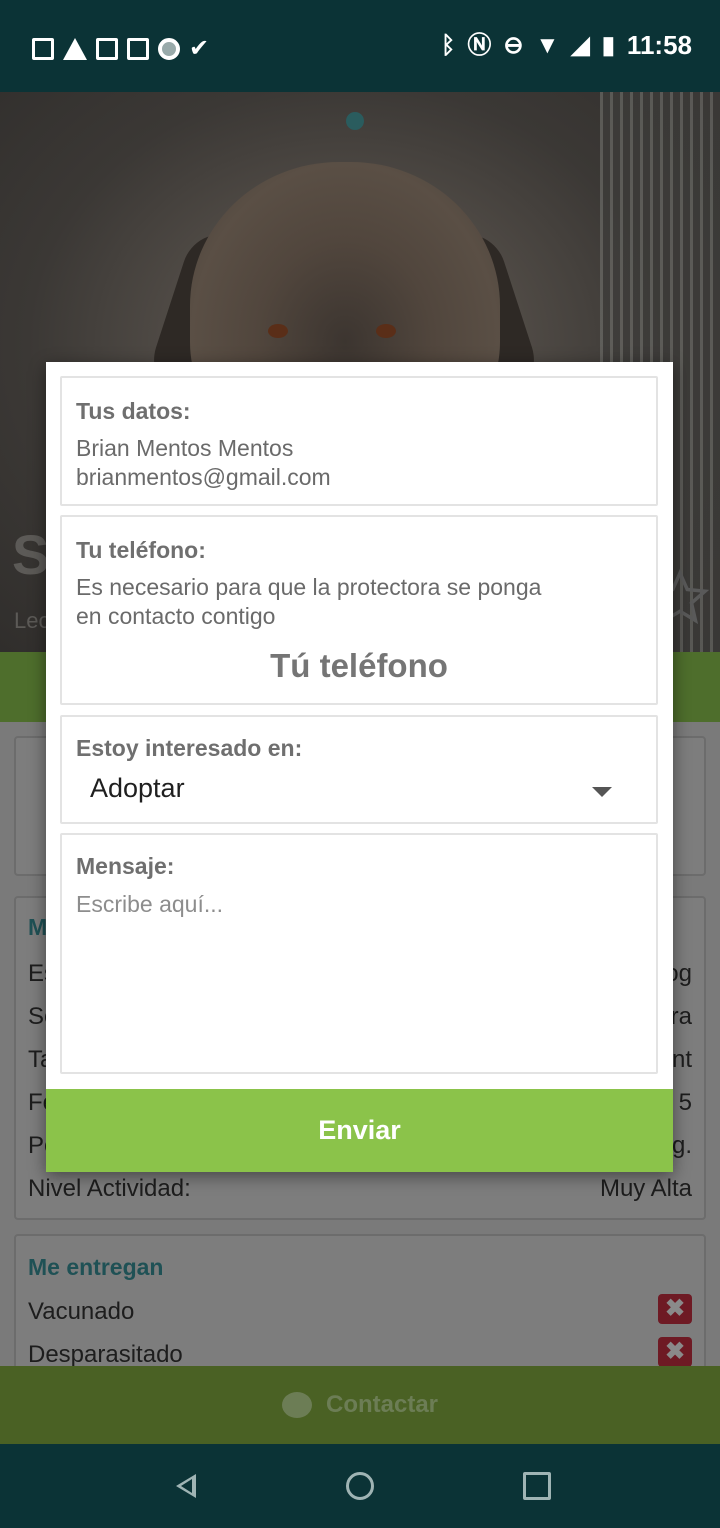  Describe the element at coordinates (199, 48) in the screenshot. I see `check-icon: ✔` at that location.